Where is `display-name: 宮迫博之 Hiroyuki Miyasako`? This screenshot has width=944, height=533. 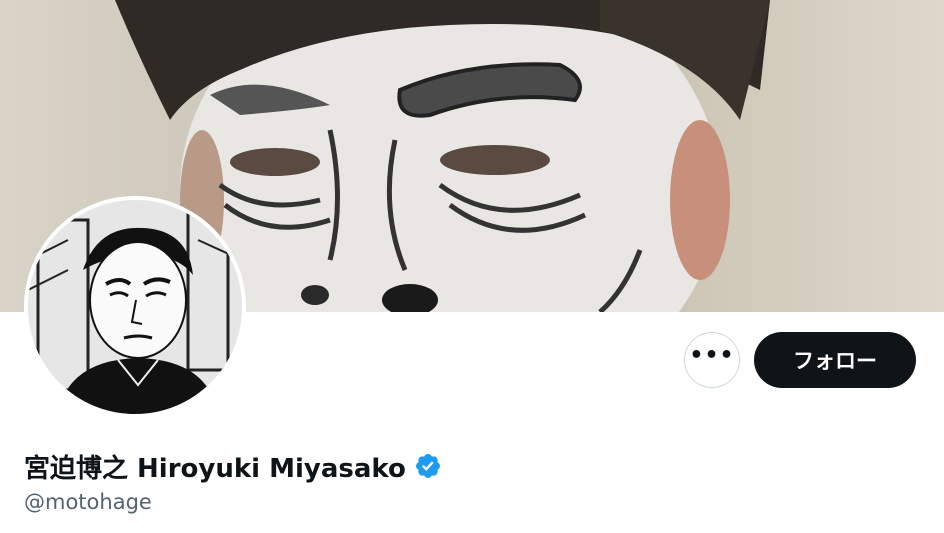
display-name: 宮迫博之 Hiroyuki Miyasako is located at coordinates (215, 468).